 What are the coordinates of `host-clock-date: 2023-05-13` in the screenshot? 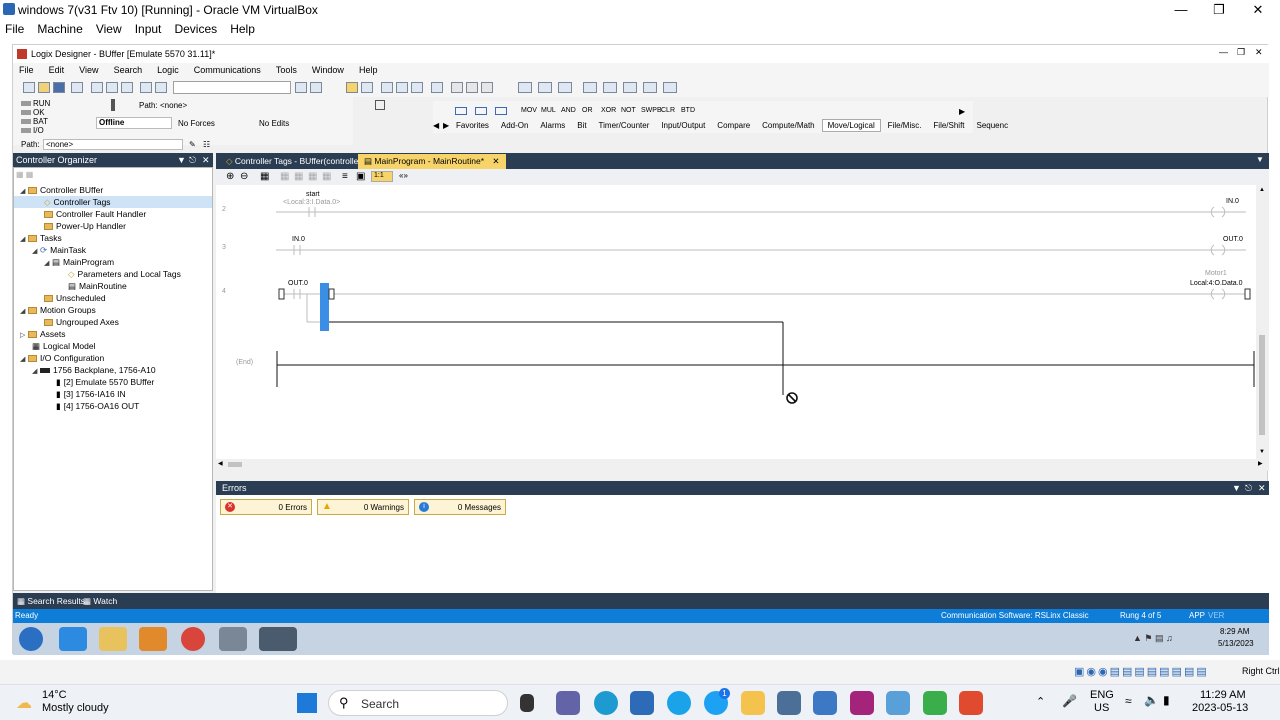 It's located at (1220, 708).